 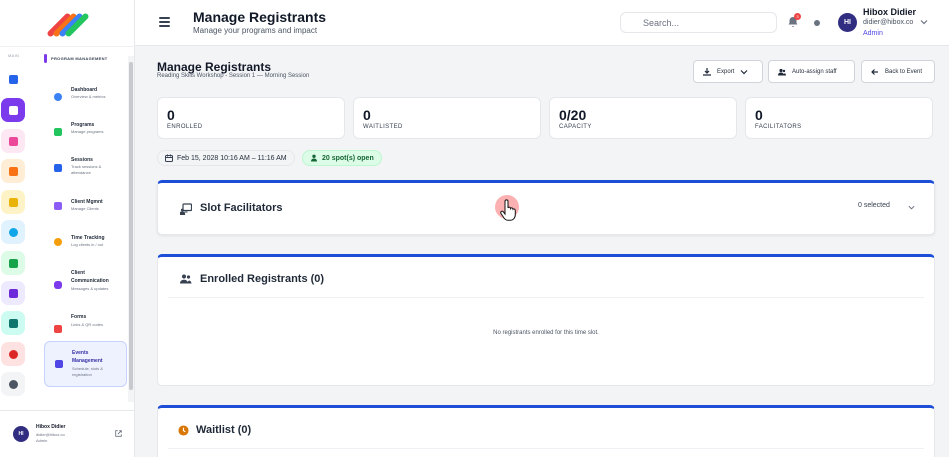 I want to click on spots-open: 20 spot(s) open, so click(x=348, y=158).